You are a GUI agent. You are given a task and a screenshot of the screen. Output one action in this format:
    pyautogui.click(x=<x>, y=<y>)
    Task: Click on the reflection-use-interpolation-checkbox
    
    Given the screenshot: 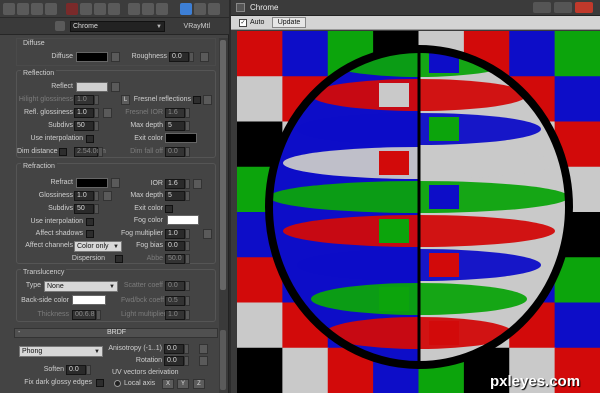 What is the action you would take?
    pyautogui.click(x=90, y=139)
    